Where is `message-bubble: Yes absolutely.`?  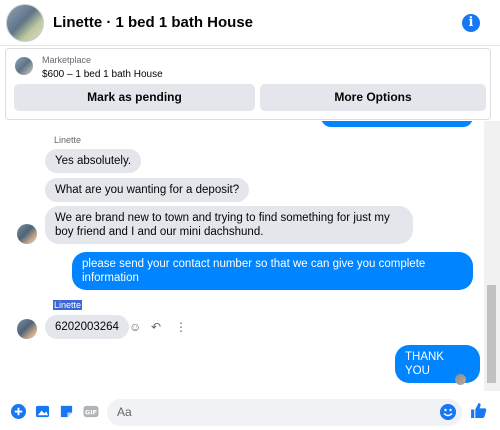 message-bubble: Yes absolutely. is located at coordinates (93, 161).